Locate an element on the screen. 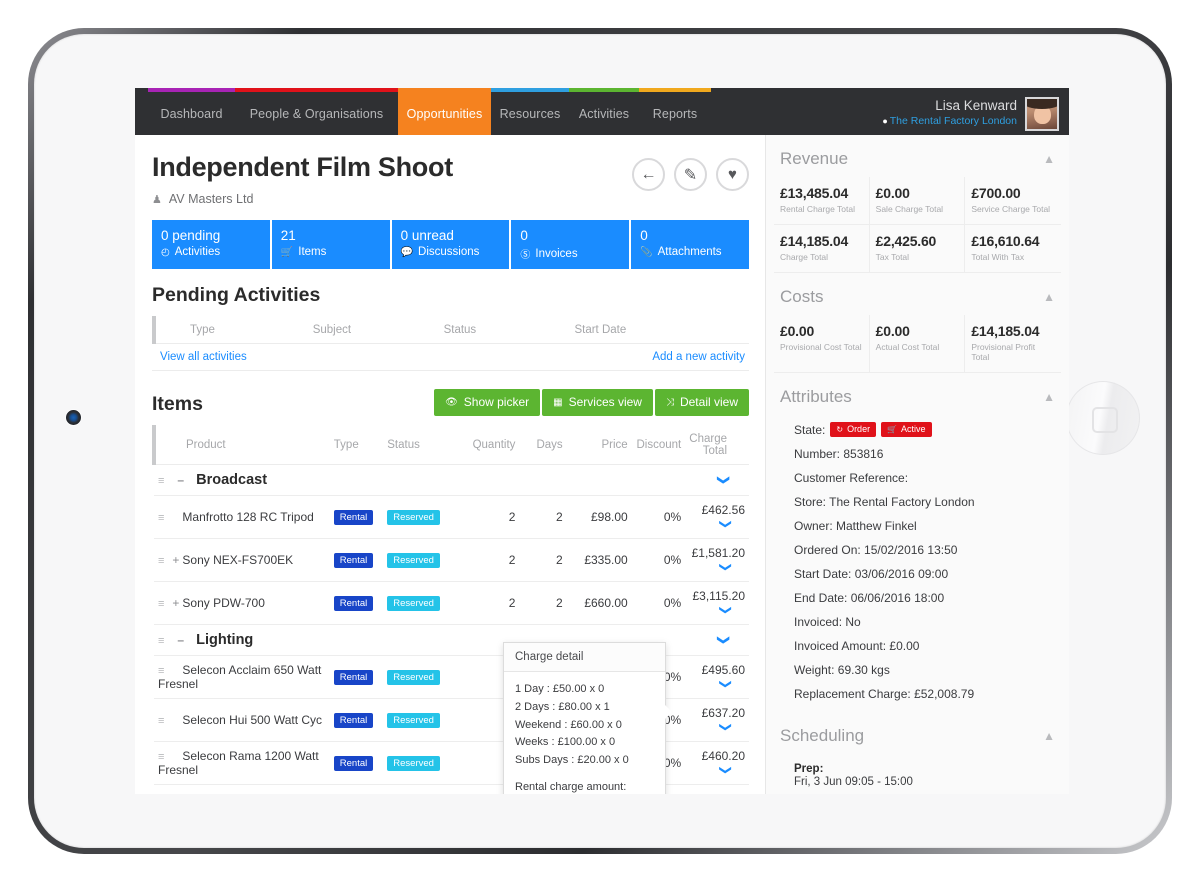 Image resolution: width=1200 pixels, height=882 pixels. column-header-product: Product is located at coordinates (241, 445).